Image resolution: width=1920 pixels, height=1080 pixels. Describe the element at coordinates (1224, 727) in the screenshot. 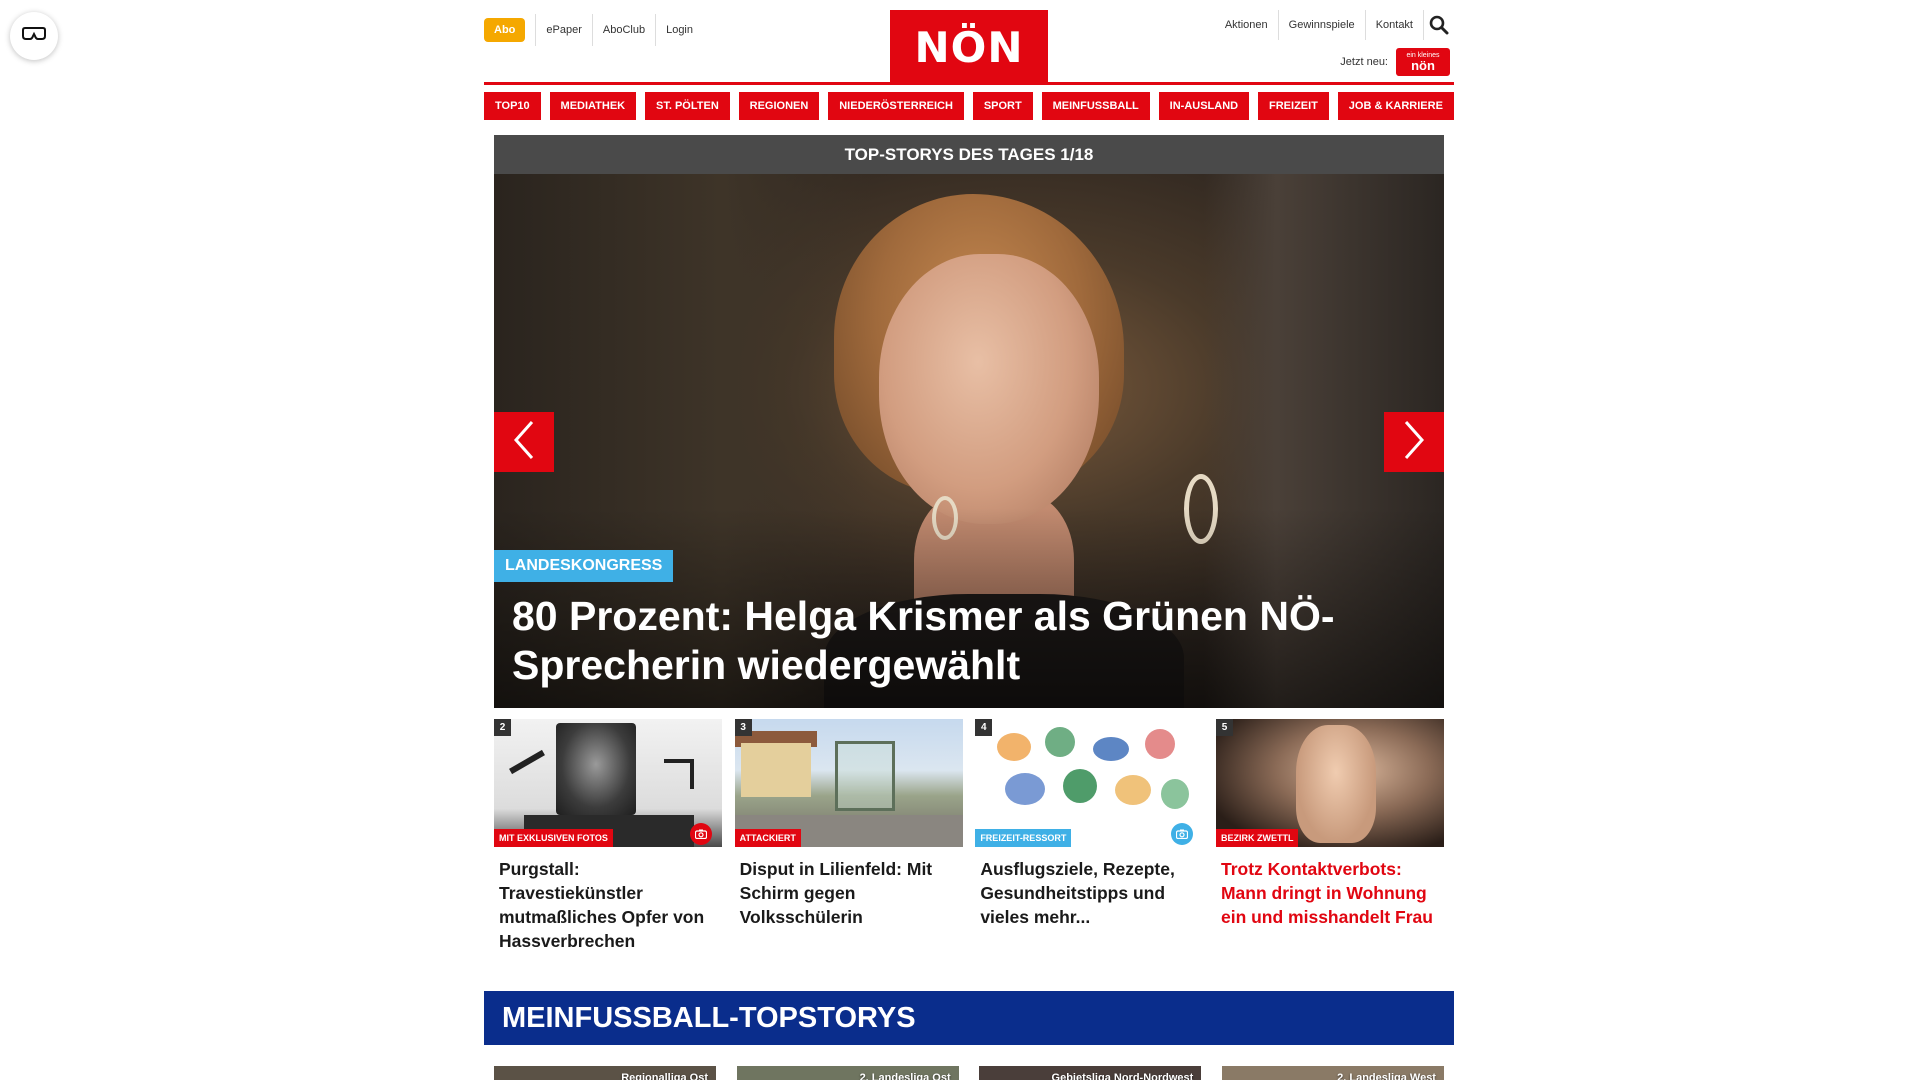

I see `story-rank: 5` at that location.